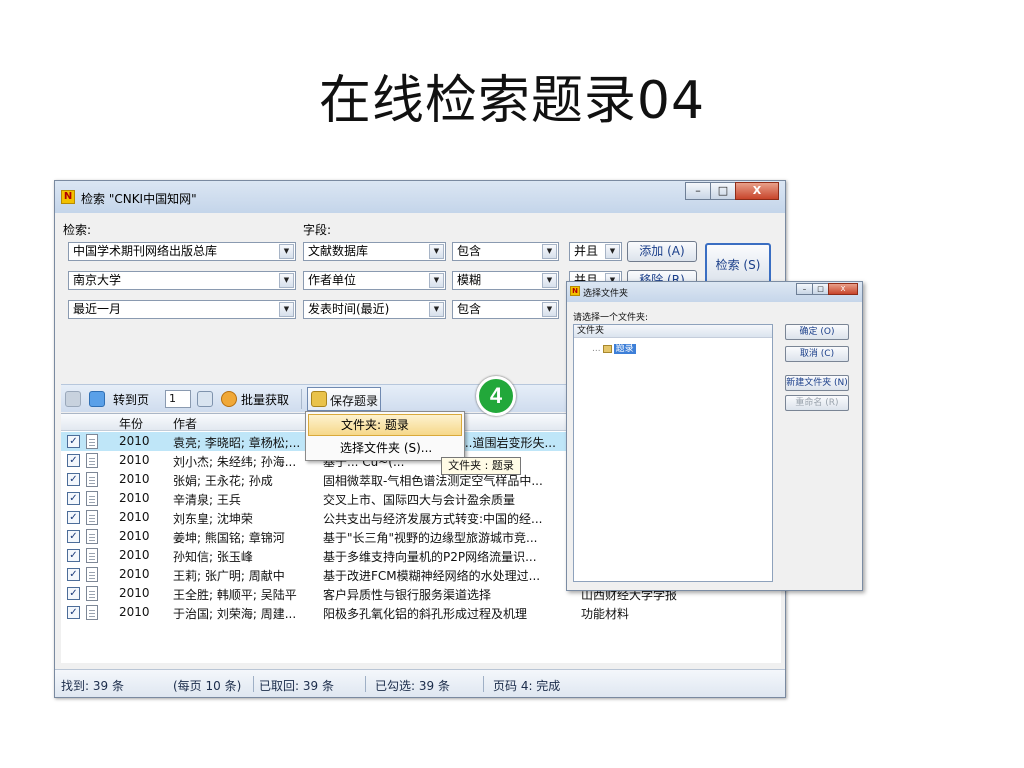 The image size is (1024, 768). I want to click on logic-select-1: 并且 ▼, so click(595, 251).